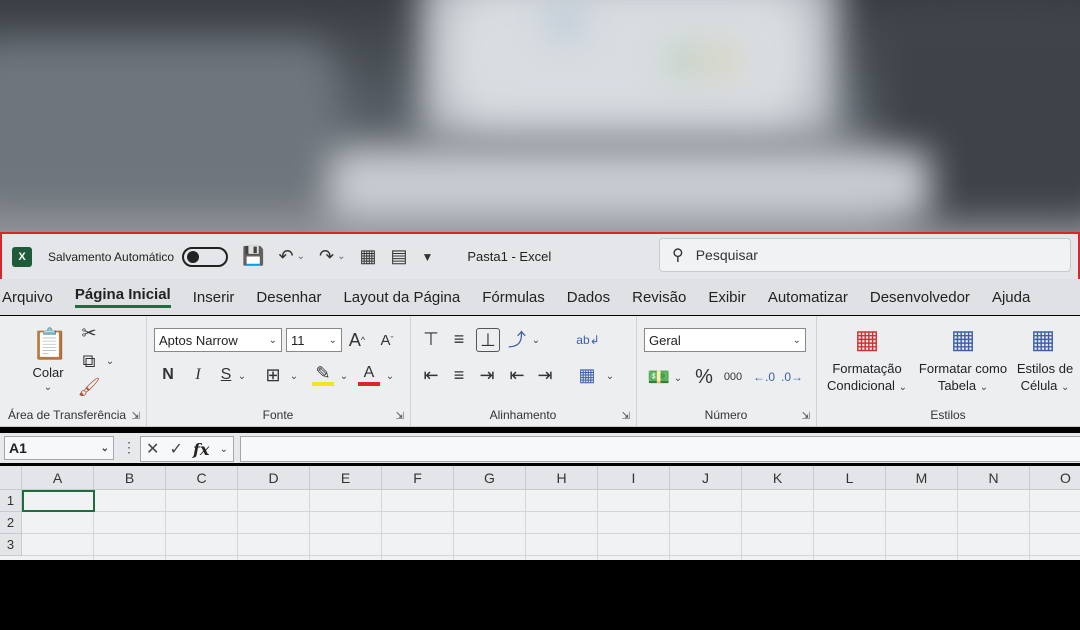  What do you see at coordinates (490, 478) in the screenshot?
I see `column-header-g: G` at bounding box center [490, 478].